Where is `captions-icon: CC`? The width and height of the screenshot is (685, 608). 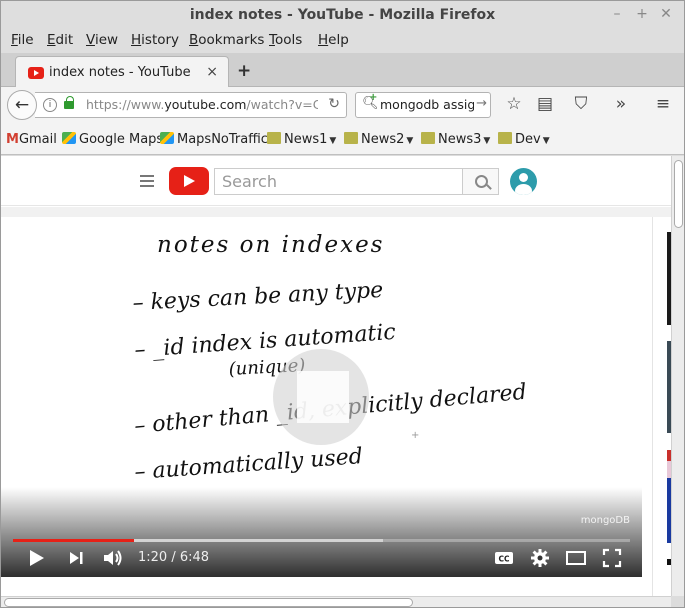
captions-icon: CC is located at coordinates (504, 558).